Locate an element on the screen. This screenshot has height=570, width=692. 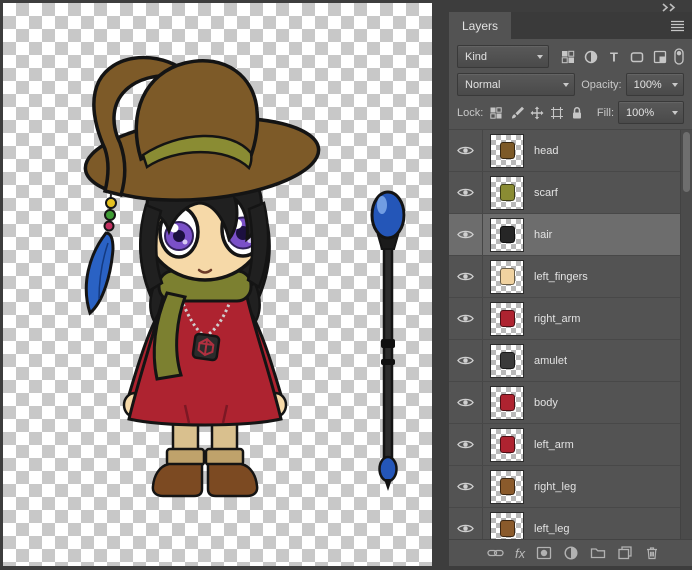
new-group-button is located at coordinates (598, 553).